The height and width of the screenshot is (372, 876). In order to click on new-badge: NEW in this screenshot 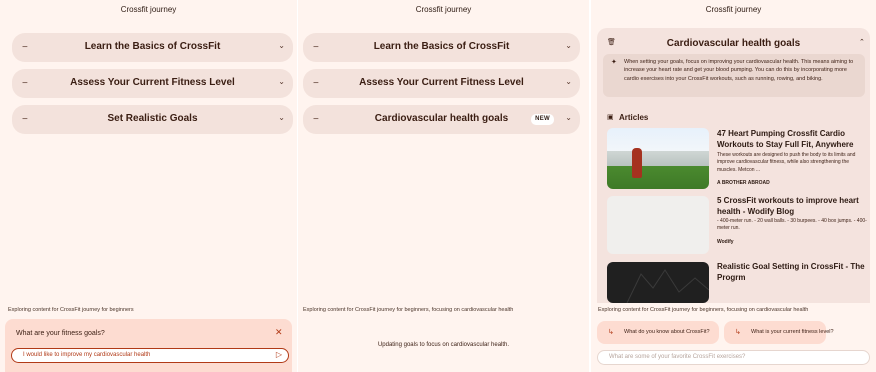, I will do `click(542, 119)`.